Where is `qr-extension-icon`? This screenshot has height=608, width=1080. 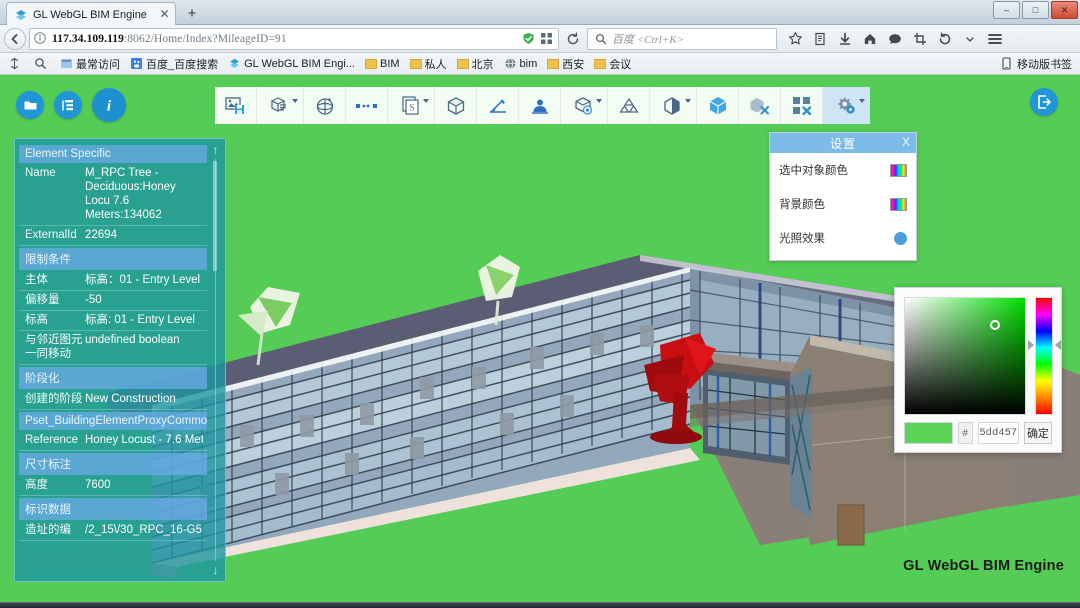
qr-extension-icon is located at coordinates (546, 38).